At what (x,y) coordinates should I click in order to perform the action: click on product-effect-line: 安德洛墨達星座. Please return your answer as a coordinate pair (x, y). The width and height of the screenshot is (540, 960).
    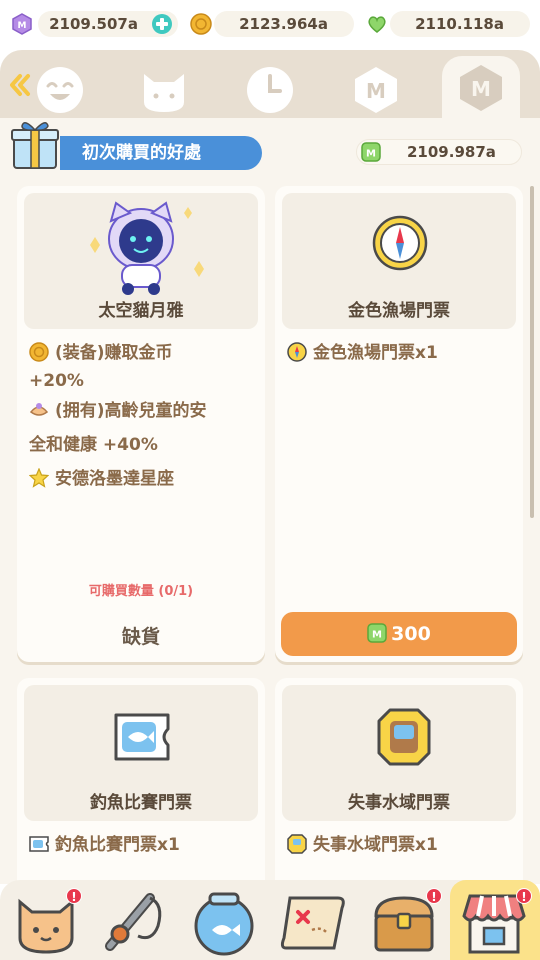
    Looking at the image, I should click on (142, 479).